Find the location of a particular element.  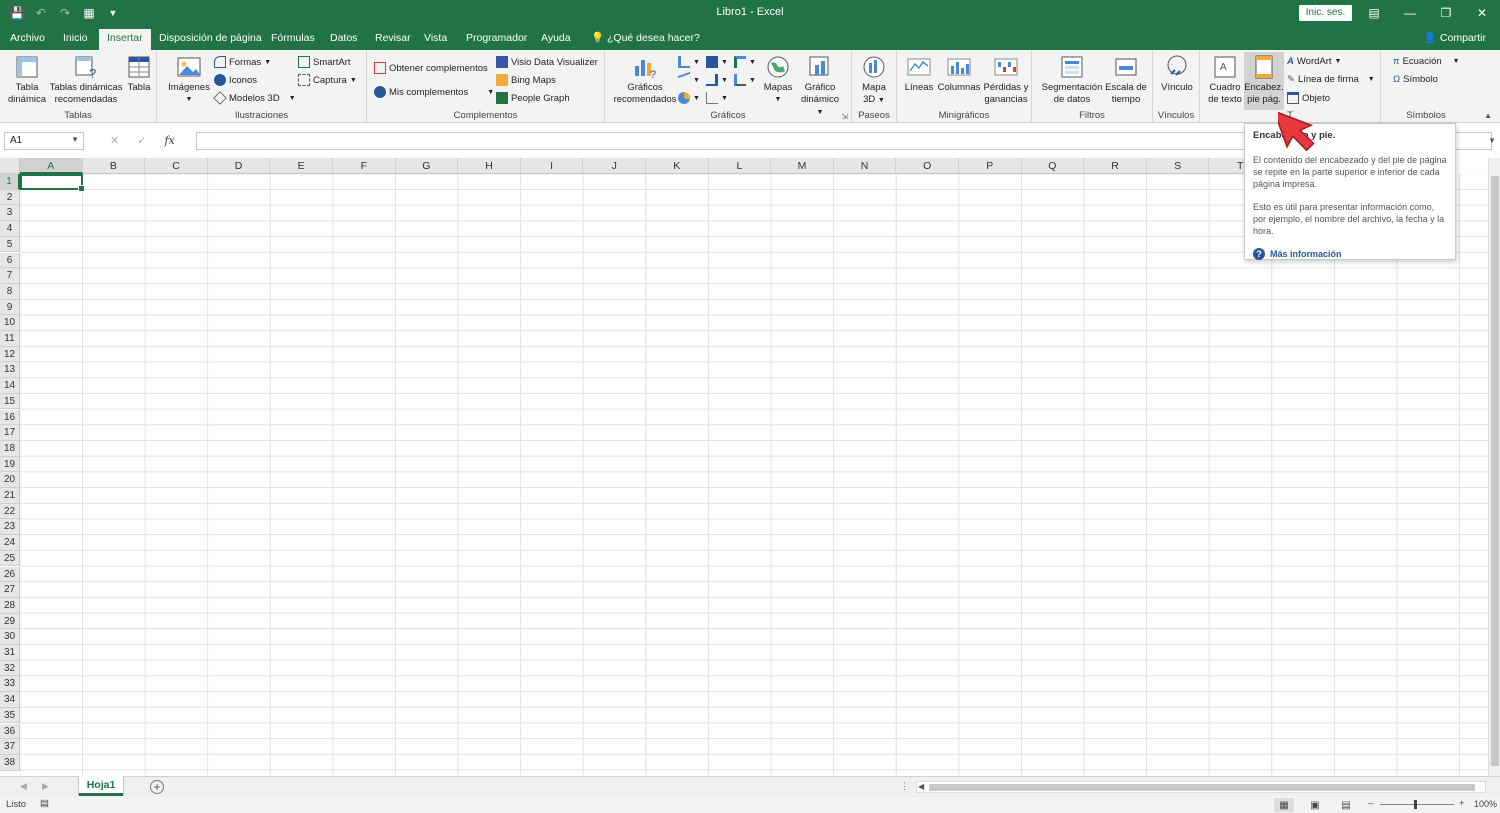

cancel-icon: ✕ is located at coordinates (114, 140).